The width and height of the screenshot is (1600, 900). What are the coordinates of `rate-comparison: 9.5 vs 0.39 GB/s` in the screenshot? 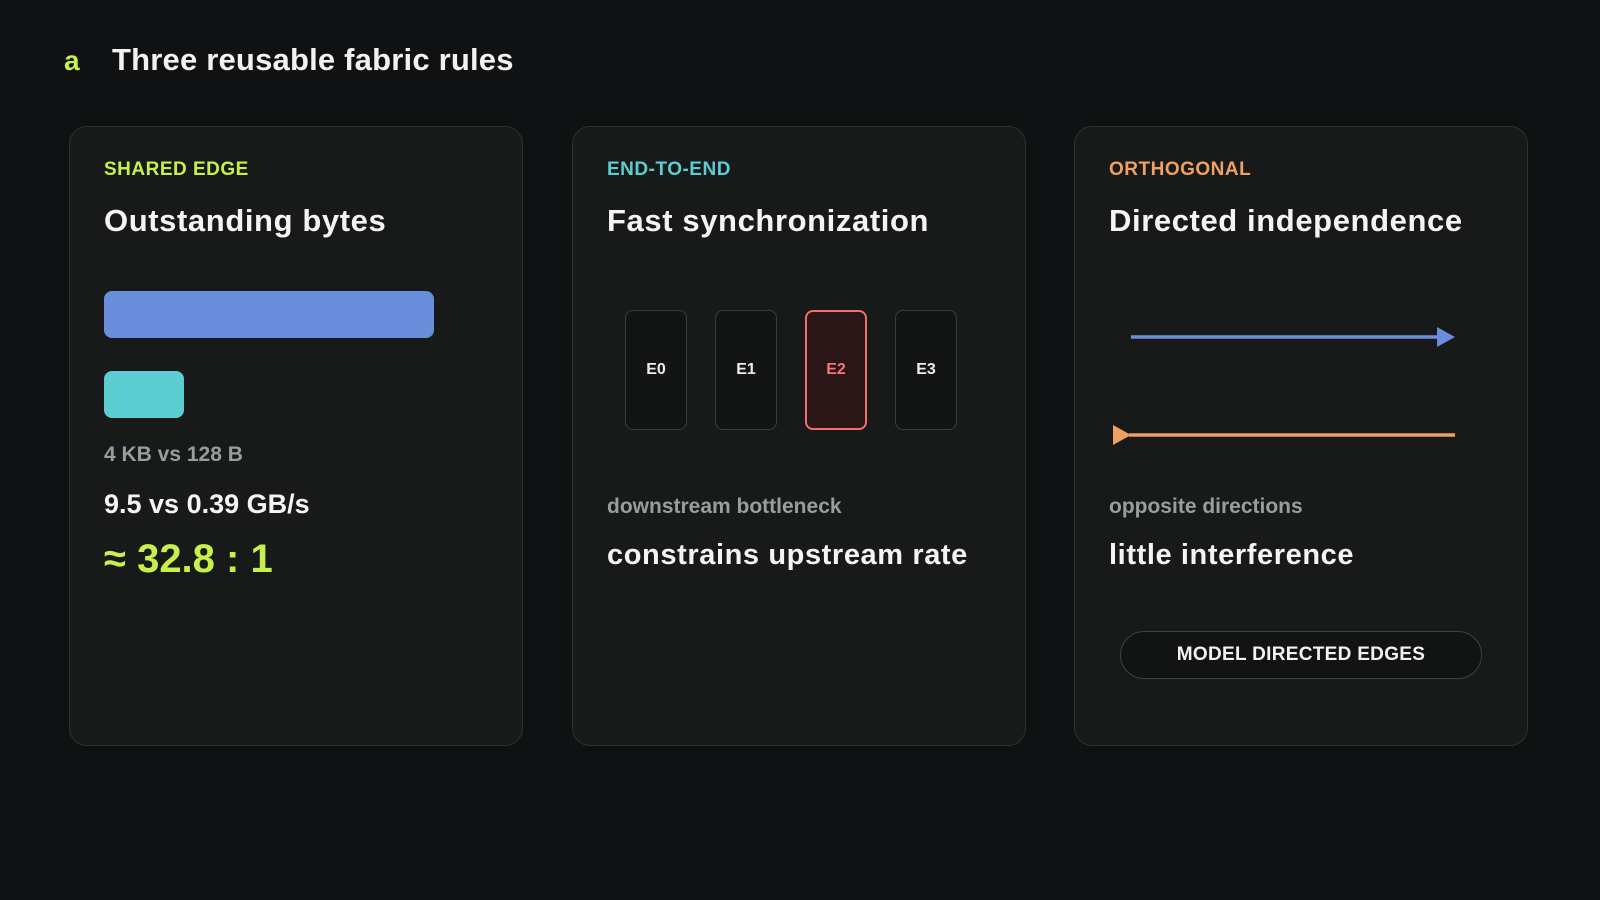 It's located at (207, 504).